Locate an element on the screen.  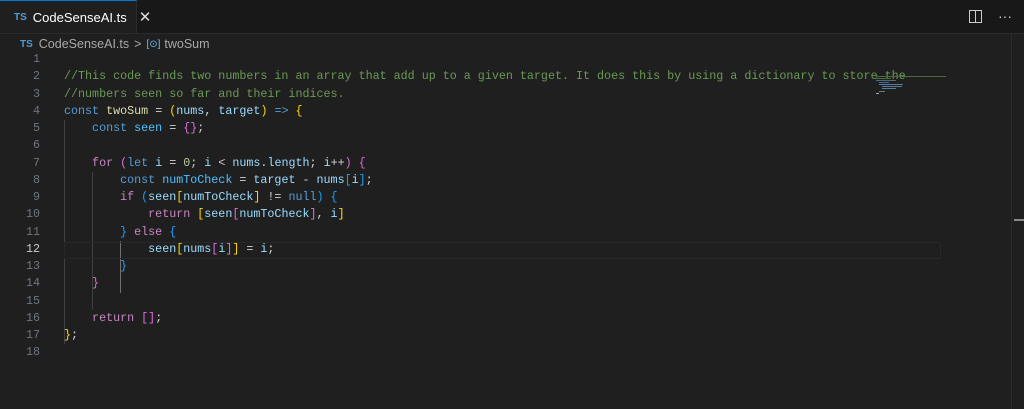
code-text: for (let i = 0; i < nums.length; i++) { is located at coordinates (215, 163).